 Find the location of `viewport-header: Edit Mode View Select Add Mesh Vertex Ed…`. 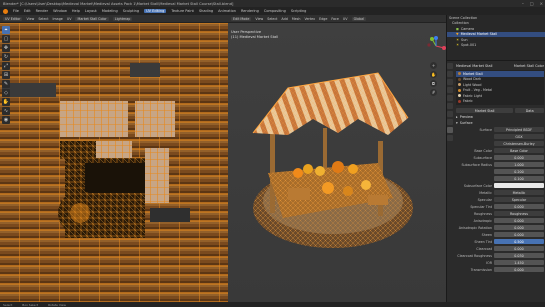

viewport-header: Edit Mode View Select Add Mesh Vertex Ed… is located at coordinates (337, 19).